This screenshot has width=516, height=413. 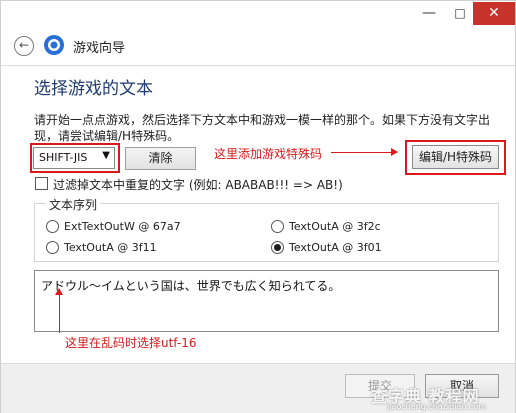 I want to click on chevron-down-icon: ▼, so click(x=106, y=155).